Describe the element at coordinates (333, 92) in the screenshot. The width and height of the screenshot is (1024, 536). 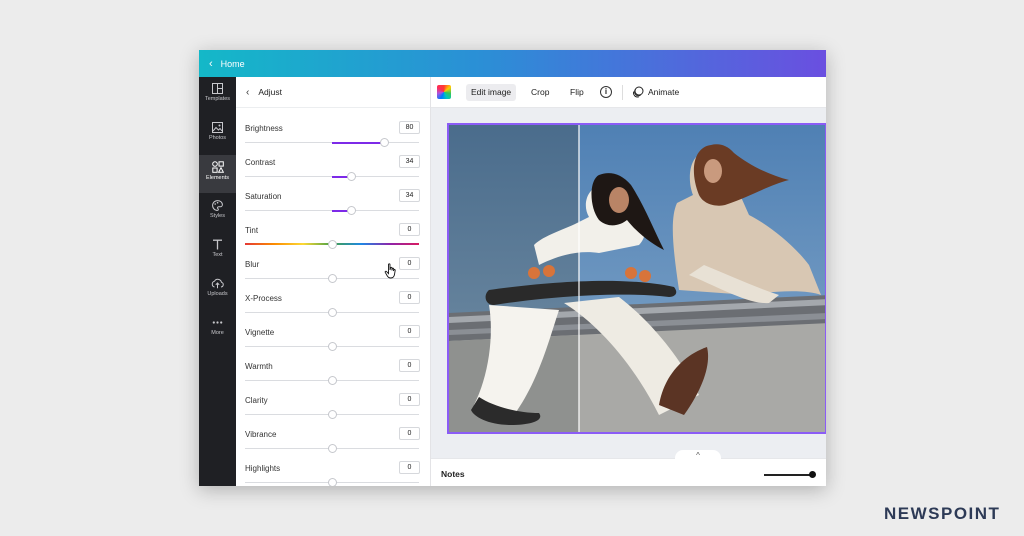
I see `panel-header: ‹ Adjust` at that location.